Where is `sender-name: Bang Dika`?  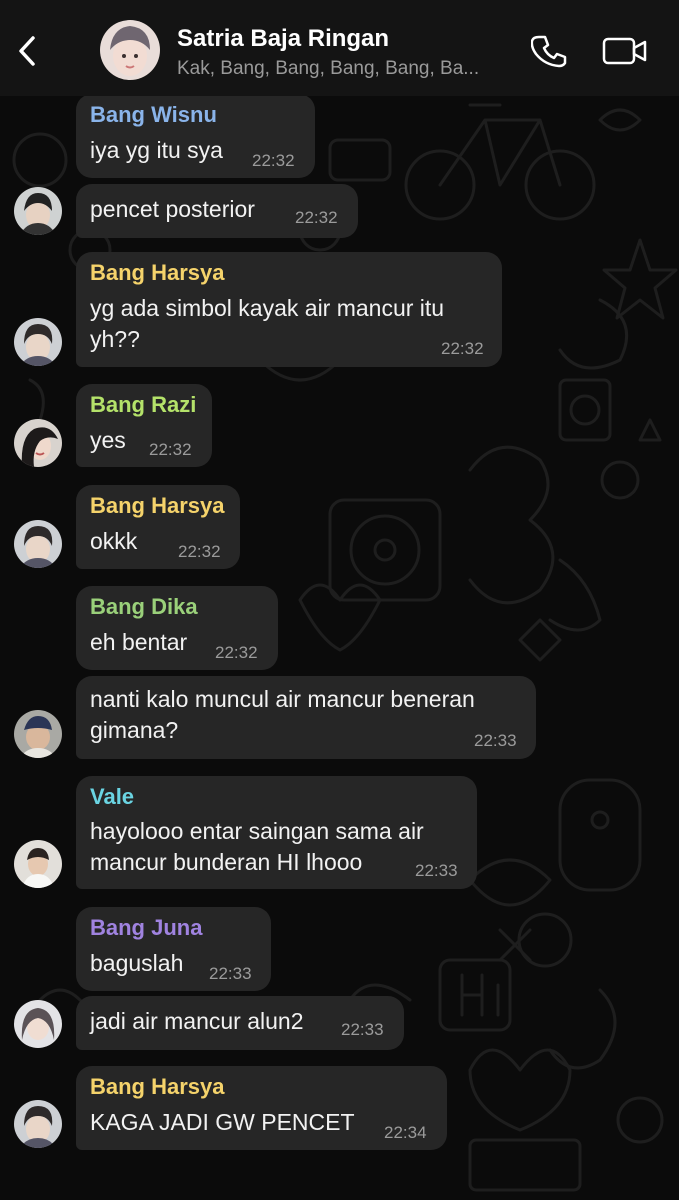 sender-name: Bang Dika is located at coordinates (144, 606).